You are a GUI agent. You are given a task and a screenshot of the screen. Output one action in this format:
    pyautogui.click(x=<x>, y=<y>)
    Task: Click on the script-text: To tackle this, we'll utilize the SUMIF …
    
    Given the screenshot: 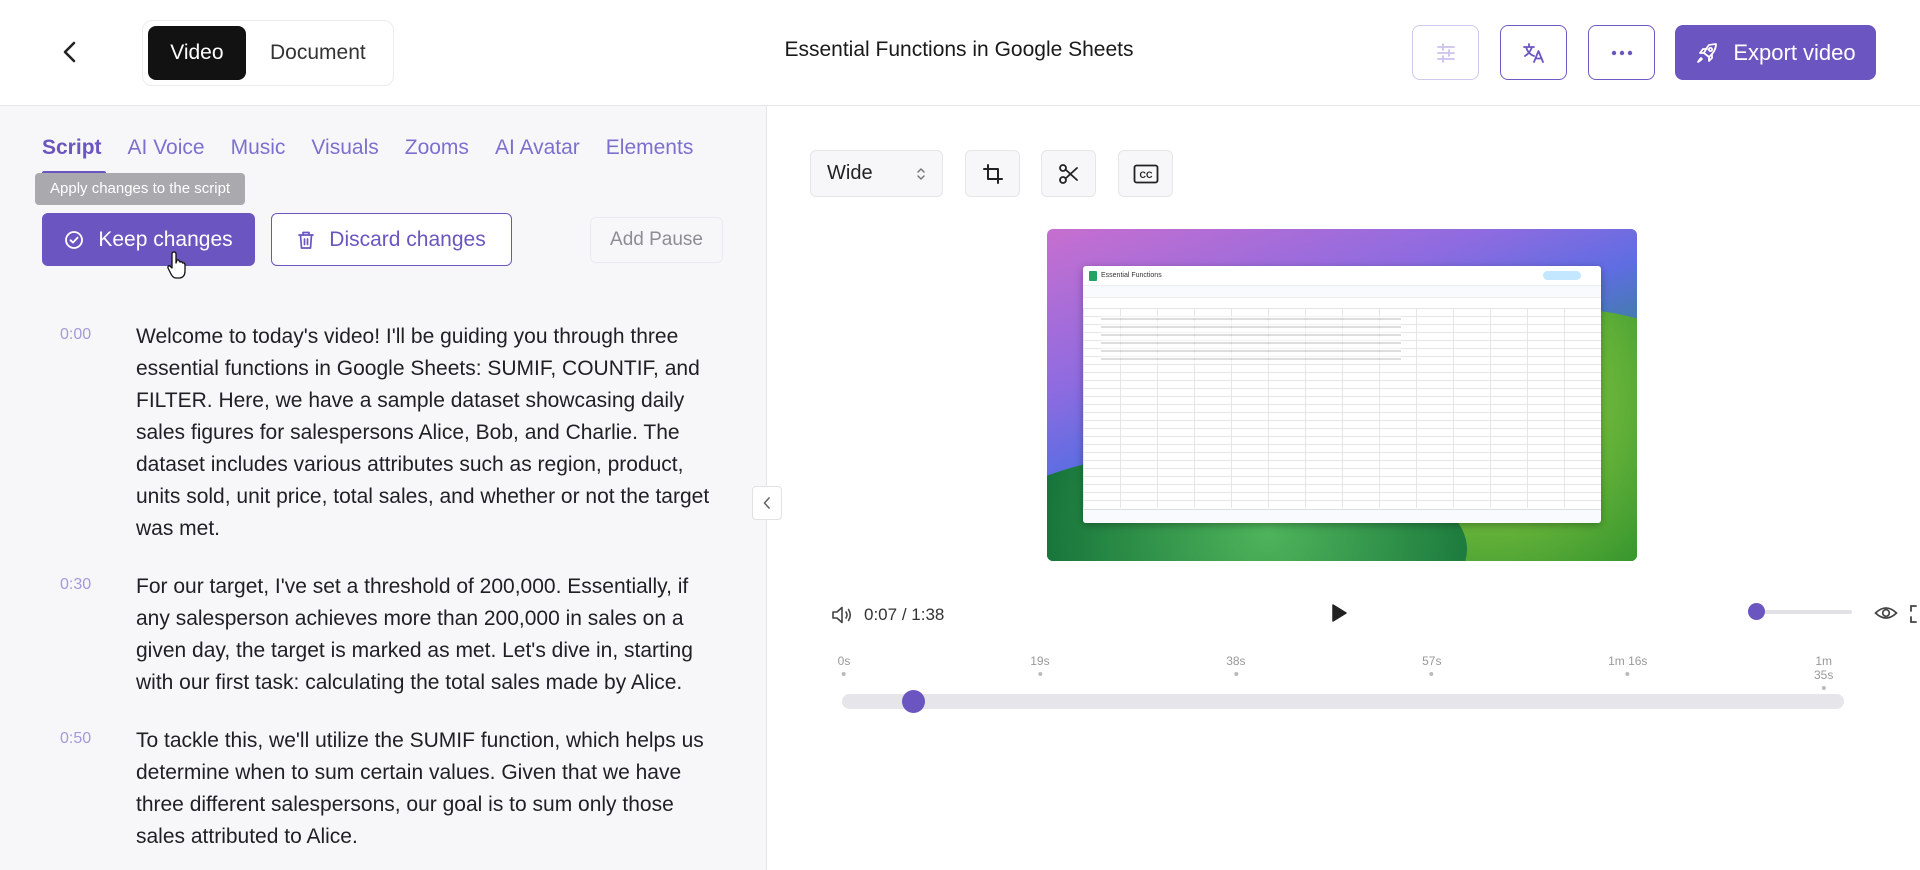 What is the action you would take?
    pyautogui.click(x=426, y=789)
    